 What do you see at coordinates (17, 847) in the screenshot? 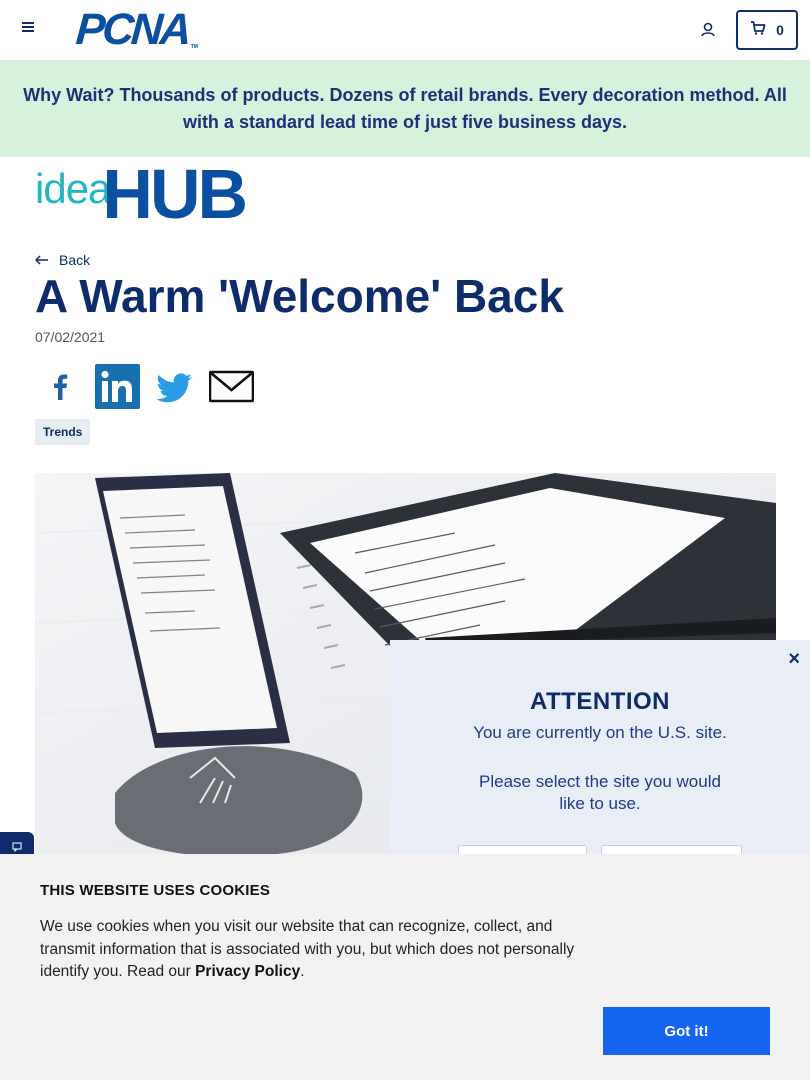
I see `feedback-icon` at bounding box center [17, 847].